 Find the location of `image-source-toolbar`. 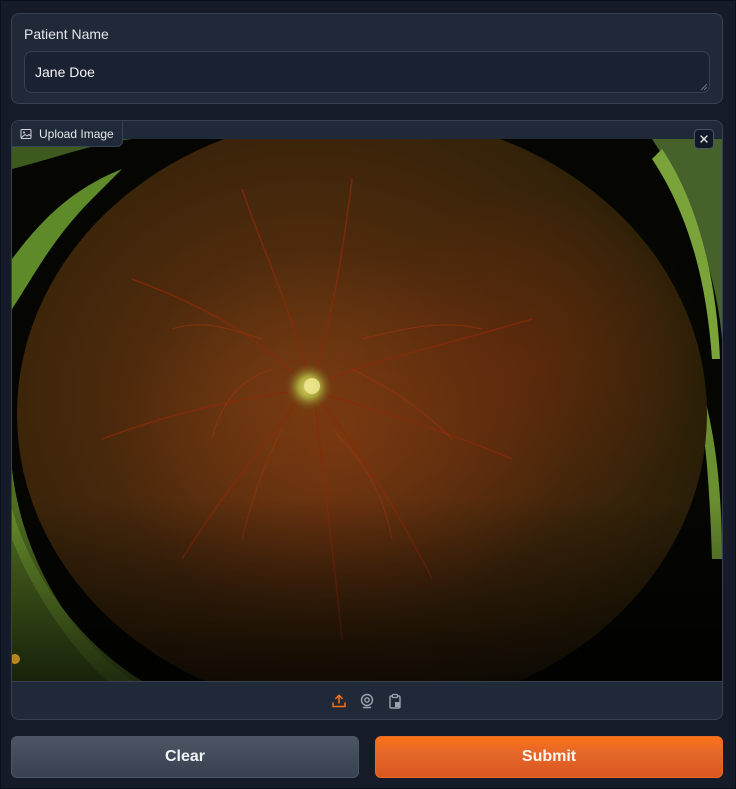

image-source-toolbar is located at coordinates (367, 700).